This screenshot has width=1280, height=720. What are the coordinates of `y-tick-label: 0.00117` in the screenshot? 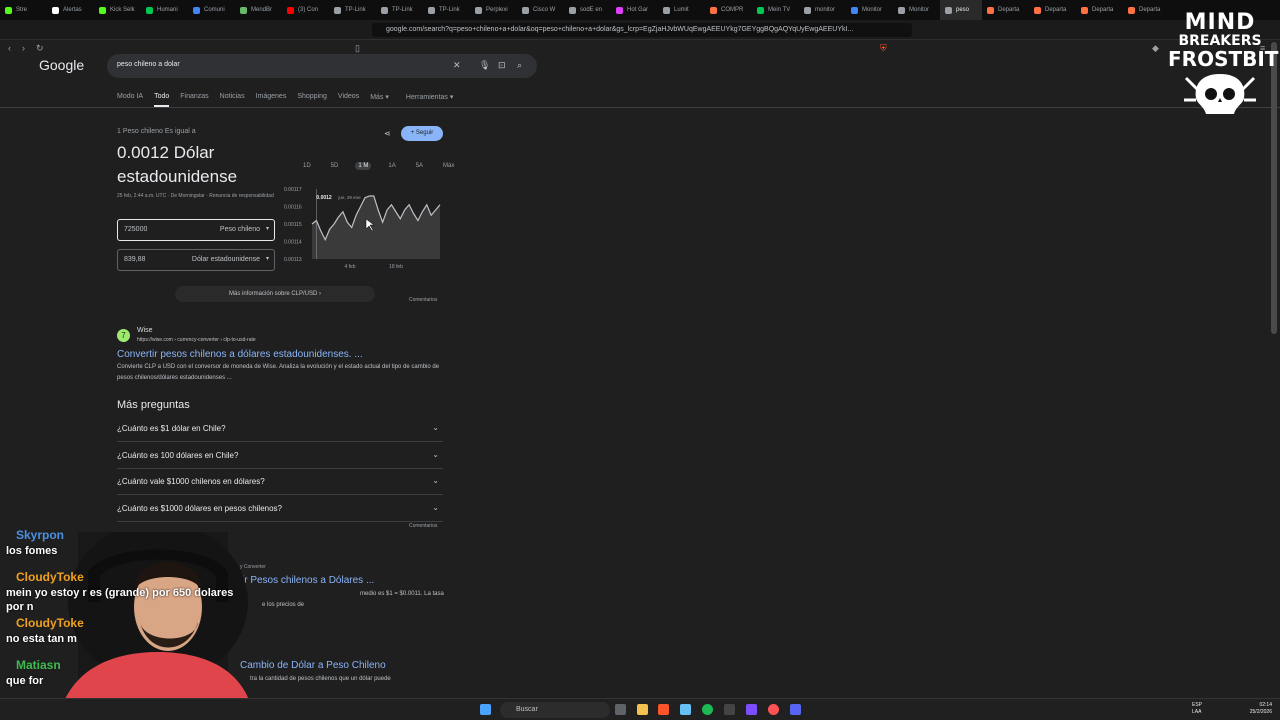 It's located at (293, 190).